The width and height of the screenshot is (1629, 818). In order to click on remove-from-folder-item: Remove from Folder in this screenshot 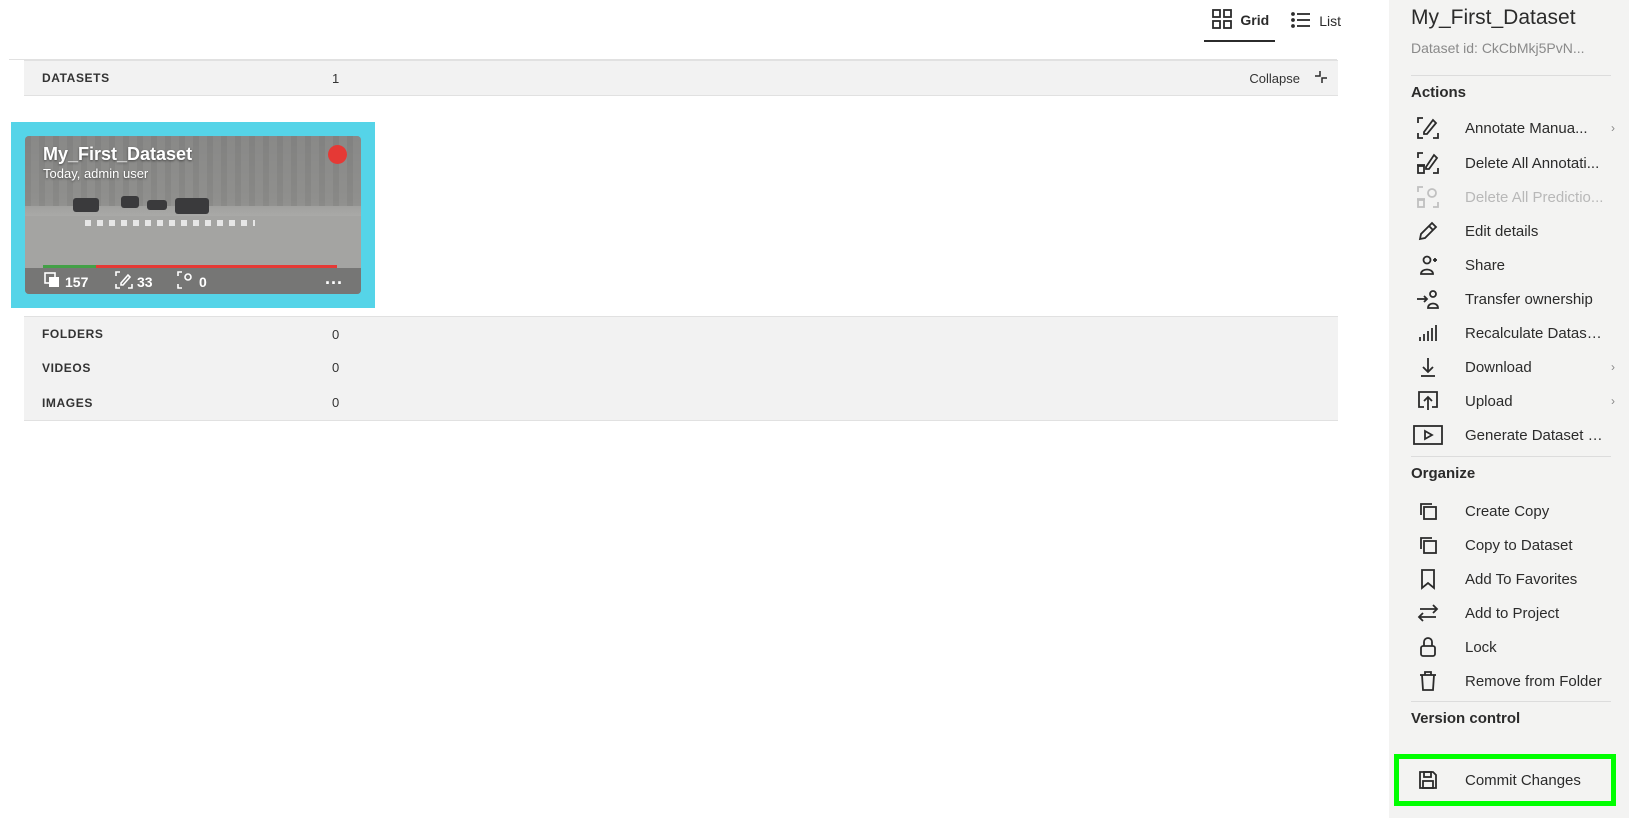, I will do `click(1513, 681)`.